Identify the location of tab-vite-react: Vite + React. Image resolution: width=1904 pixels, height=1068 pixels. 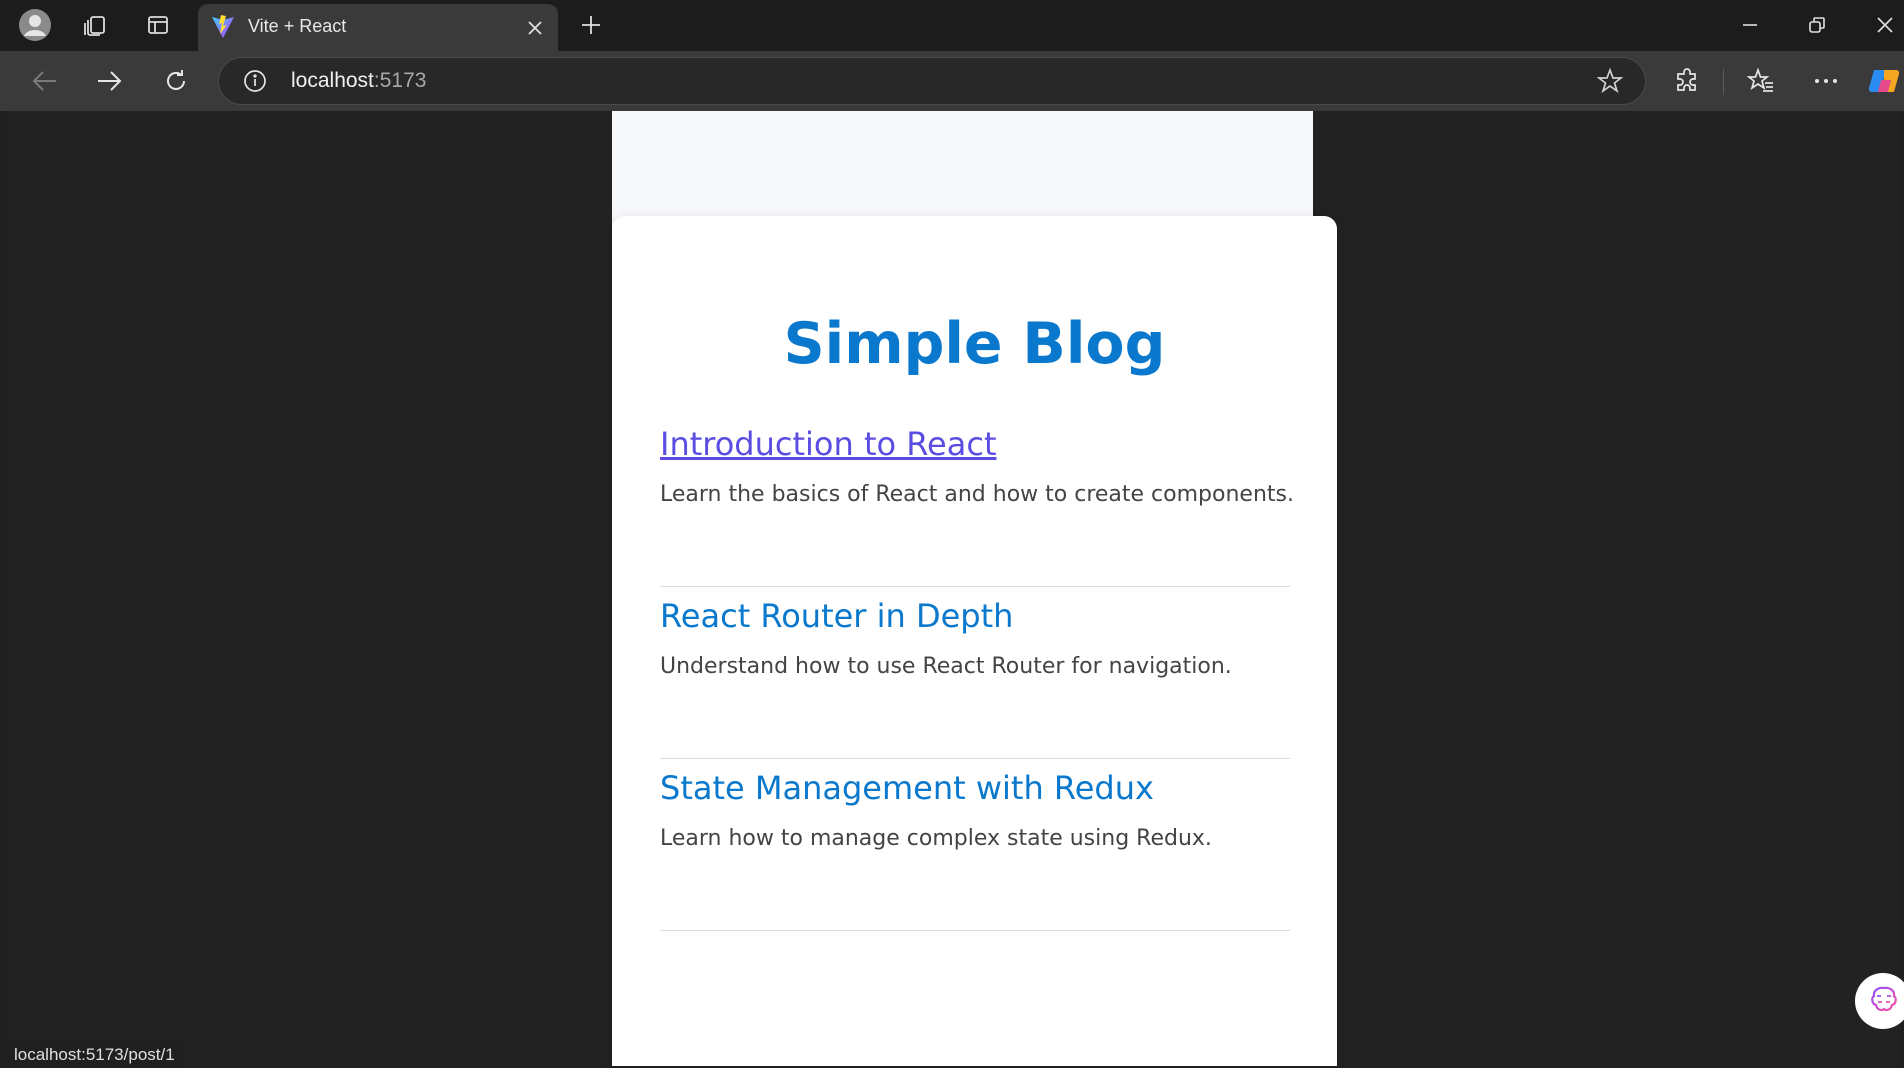
(378, 27).